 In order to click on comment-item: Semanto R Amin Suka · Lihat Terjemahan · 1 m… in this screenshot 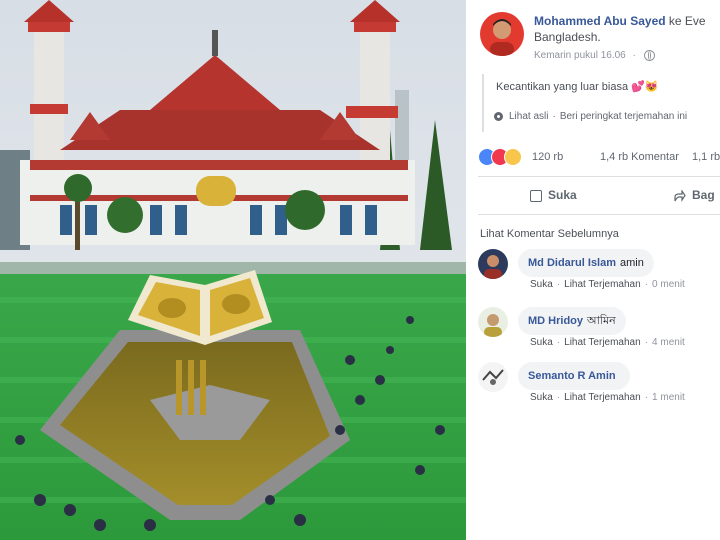, I will do `click(599, 387)`.